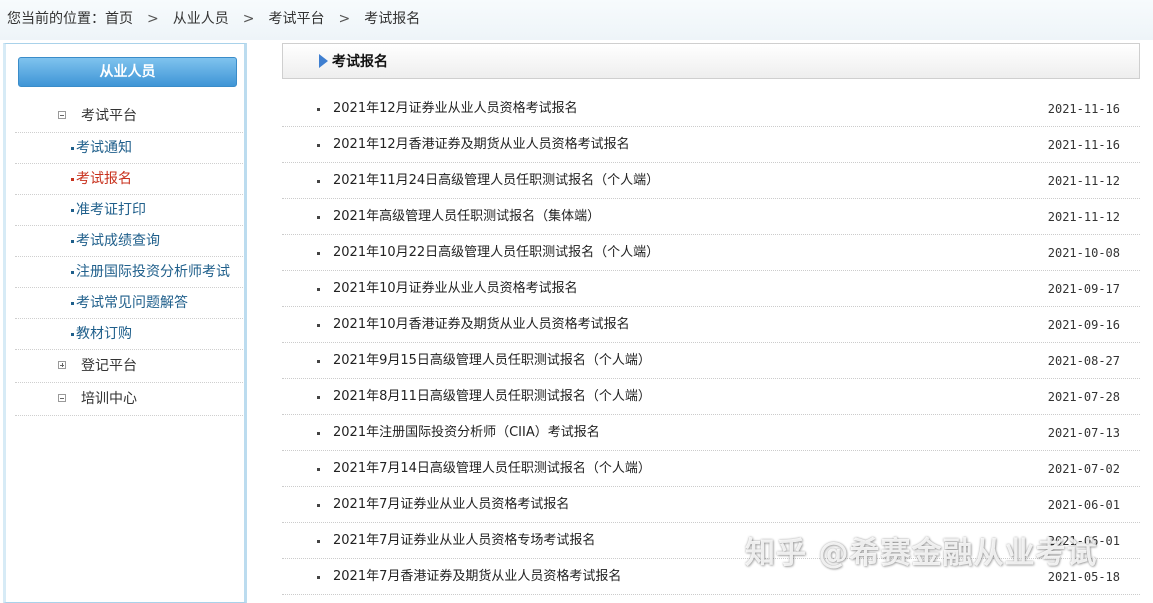 This screenshot has height=603, width=1153. I want to click on list-item-link: 2021年7月证券业从业人员资格专场考试报名, so click(464, 541).